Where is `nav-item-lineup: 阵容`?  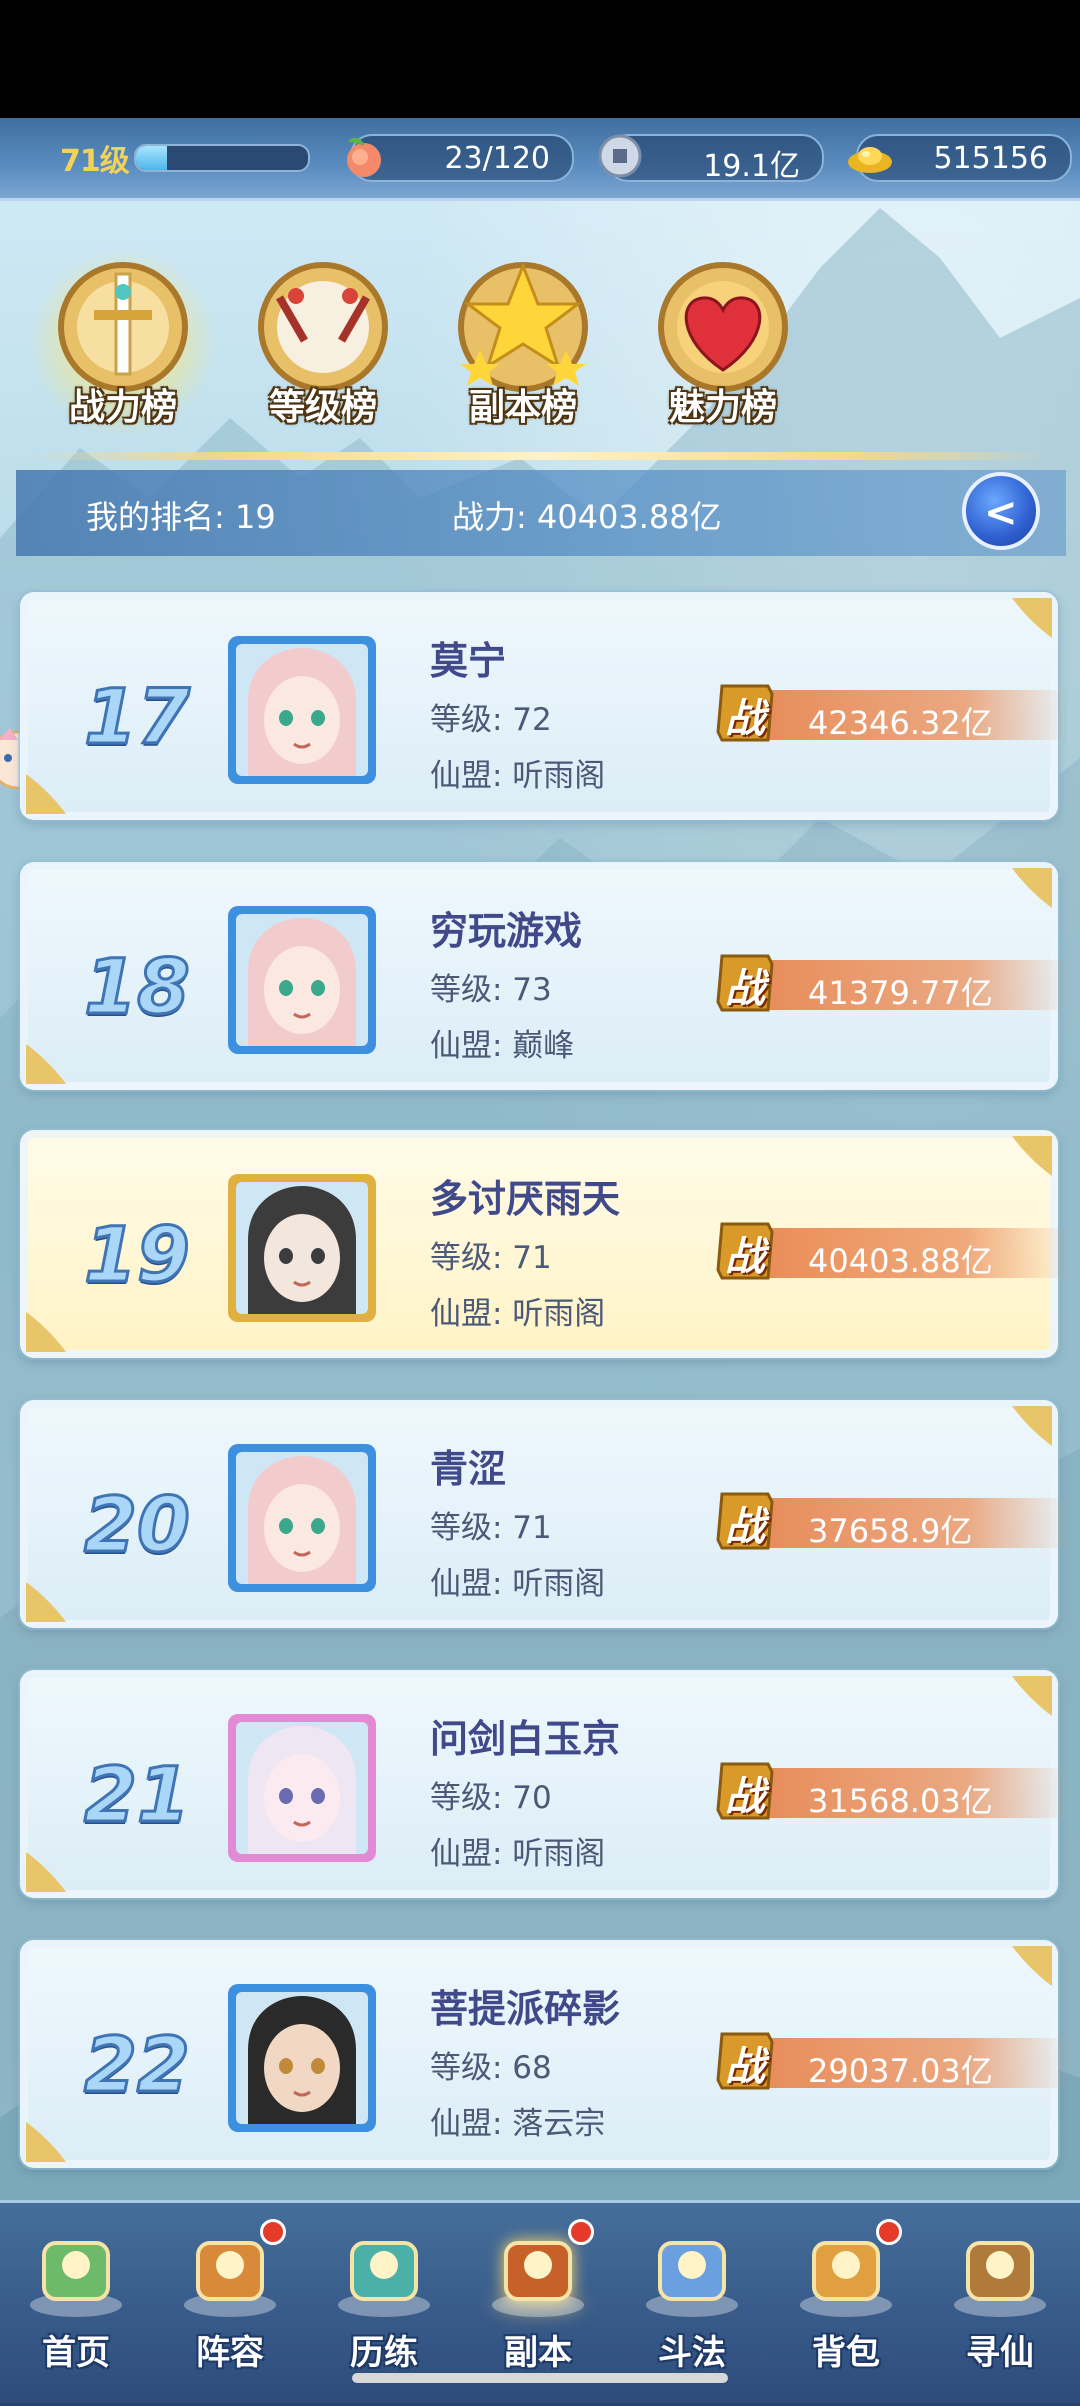 nav-item-lineup: 阵容 is located at coordinates (230, 2303).